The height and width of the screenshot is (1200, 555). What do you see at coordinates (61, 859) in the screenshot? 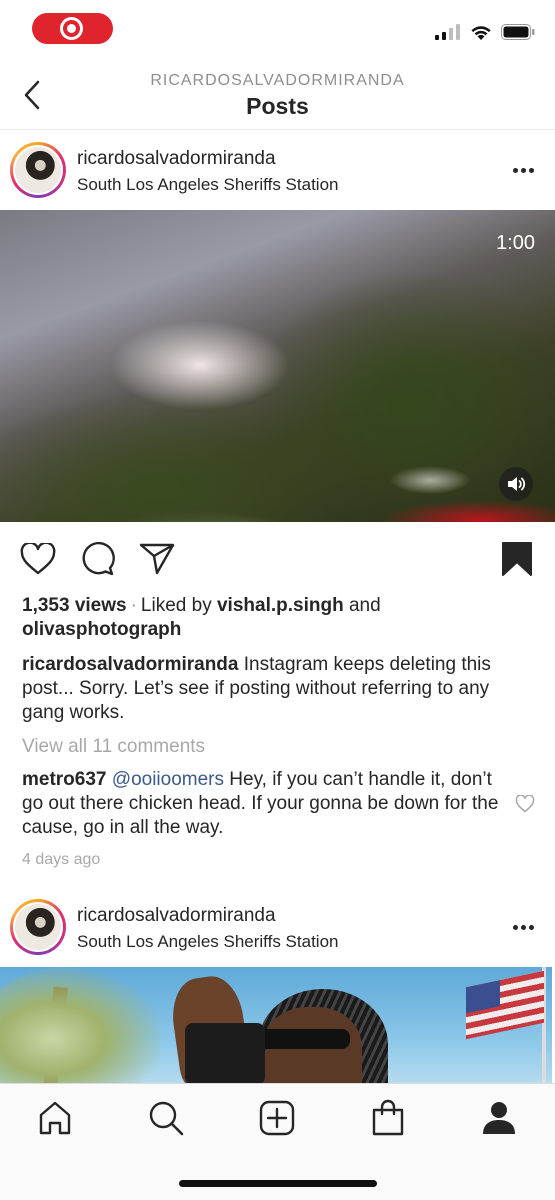
I see `post-timestamp: 4 days ago` at bounding box center [61, 859].